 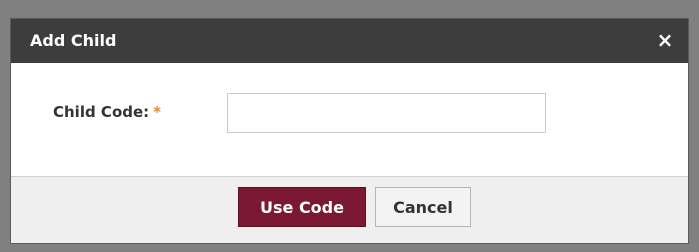 I want to click on cancel-button: Cancel, so click(x=423, y=207).